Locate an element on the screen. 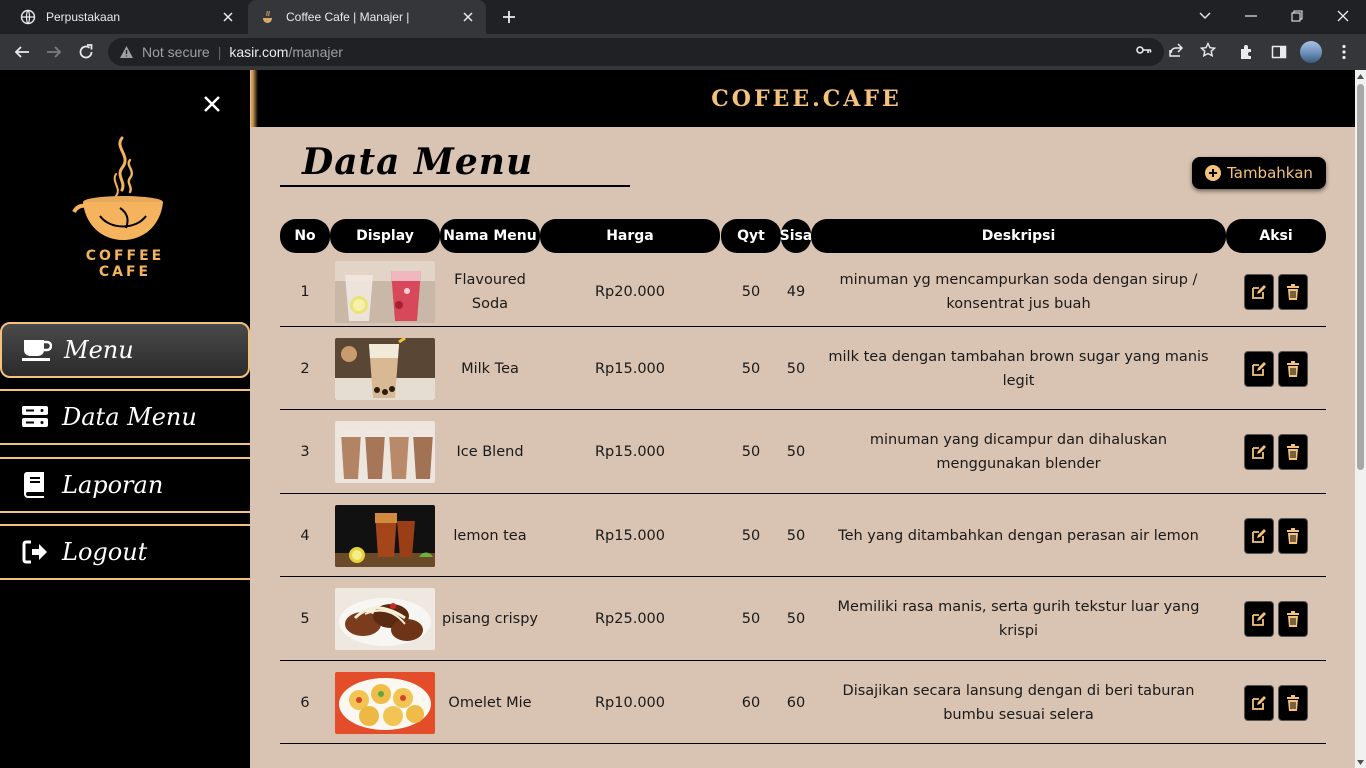  scroll-up-arrow-icon is located at coordinates (1360, 76).